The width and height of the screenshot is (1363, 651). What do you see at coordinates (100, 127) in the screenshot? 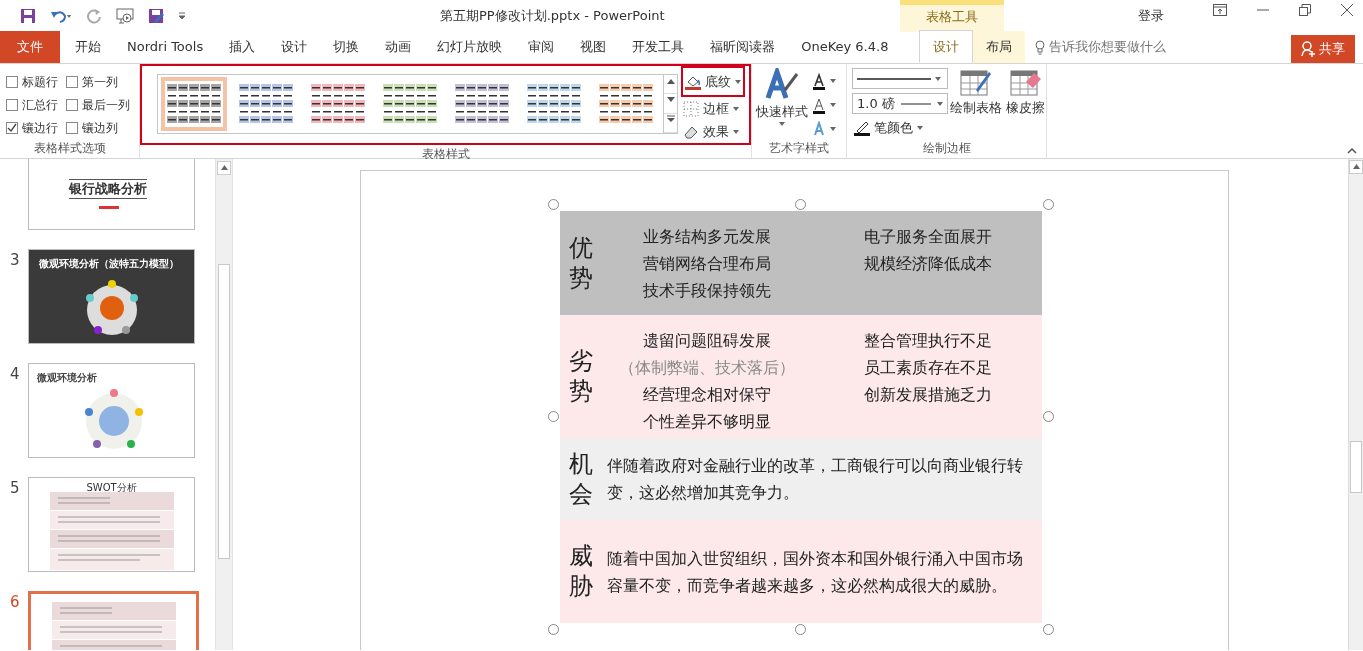
I see `checkbox-option: 镶边列` at bounding box center [100, 127].